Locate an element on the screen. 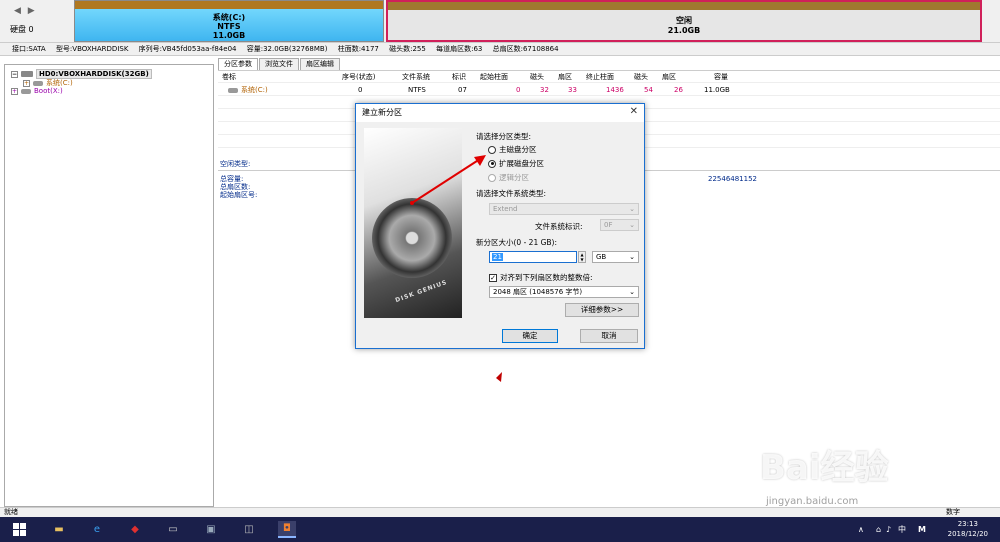 The image size is (1000, 542). input-mode-indicator: M is located at coordinates (922, 529).